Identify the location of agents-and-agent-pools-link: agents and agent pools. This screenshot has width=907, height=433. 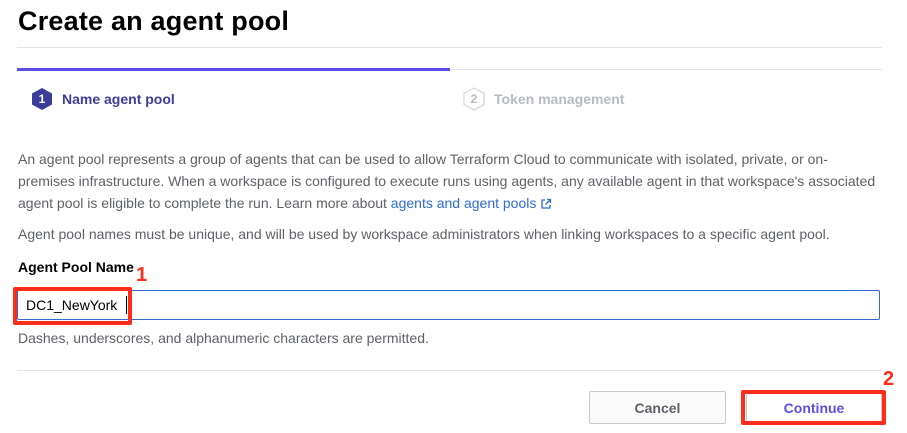
(472, 203).